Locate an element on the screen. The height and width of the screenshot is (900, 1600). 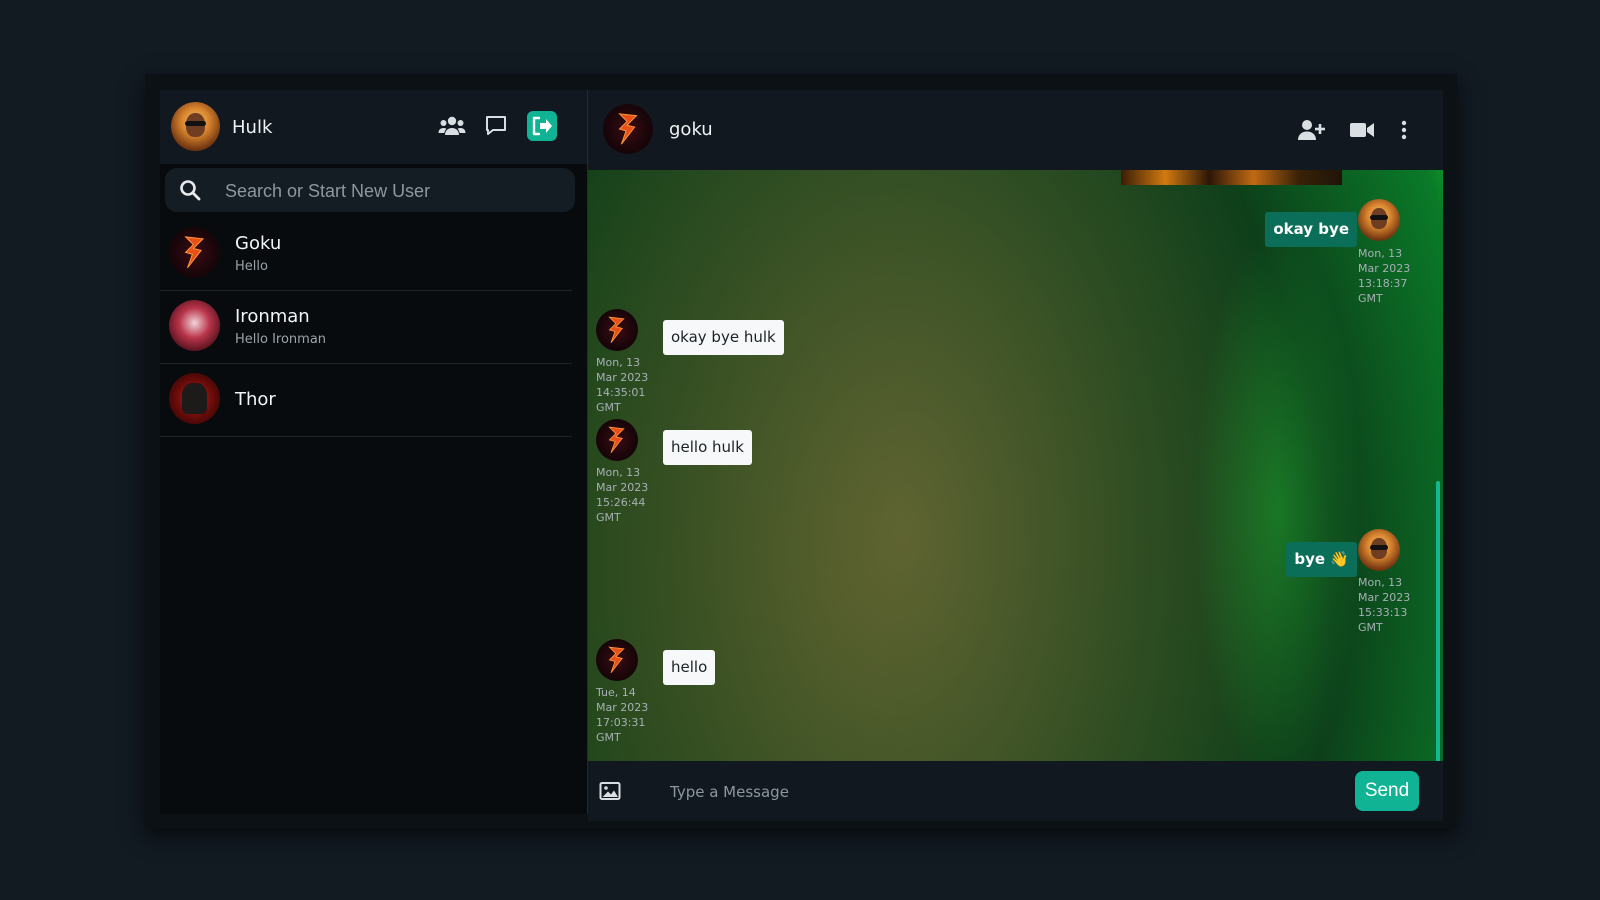
more-options-icon is located at coordinates (1404, 130).